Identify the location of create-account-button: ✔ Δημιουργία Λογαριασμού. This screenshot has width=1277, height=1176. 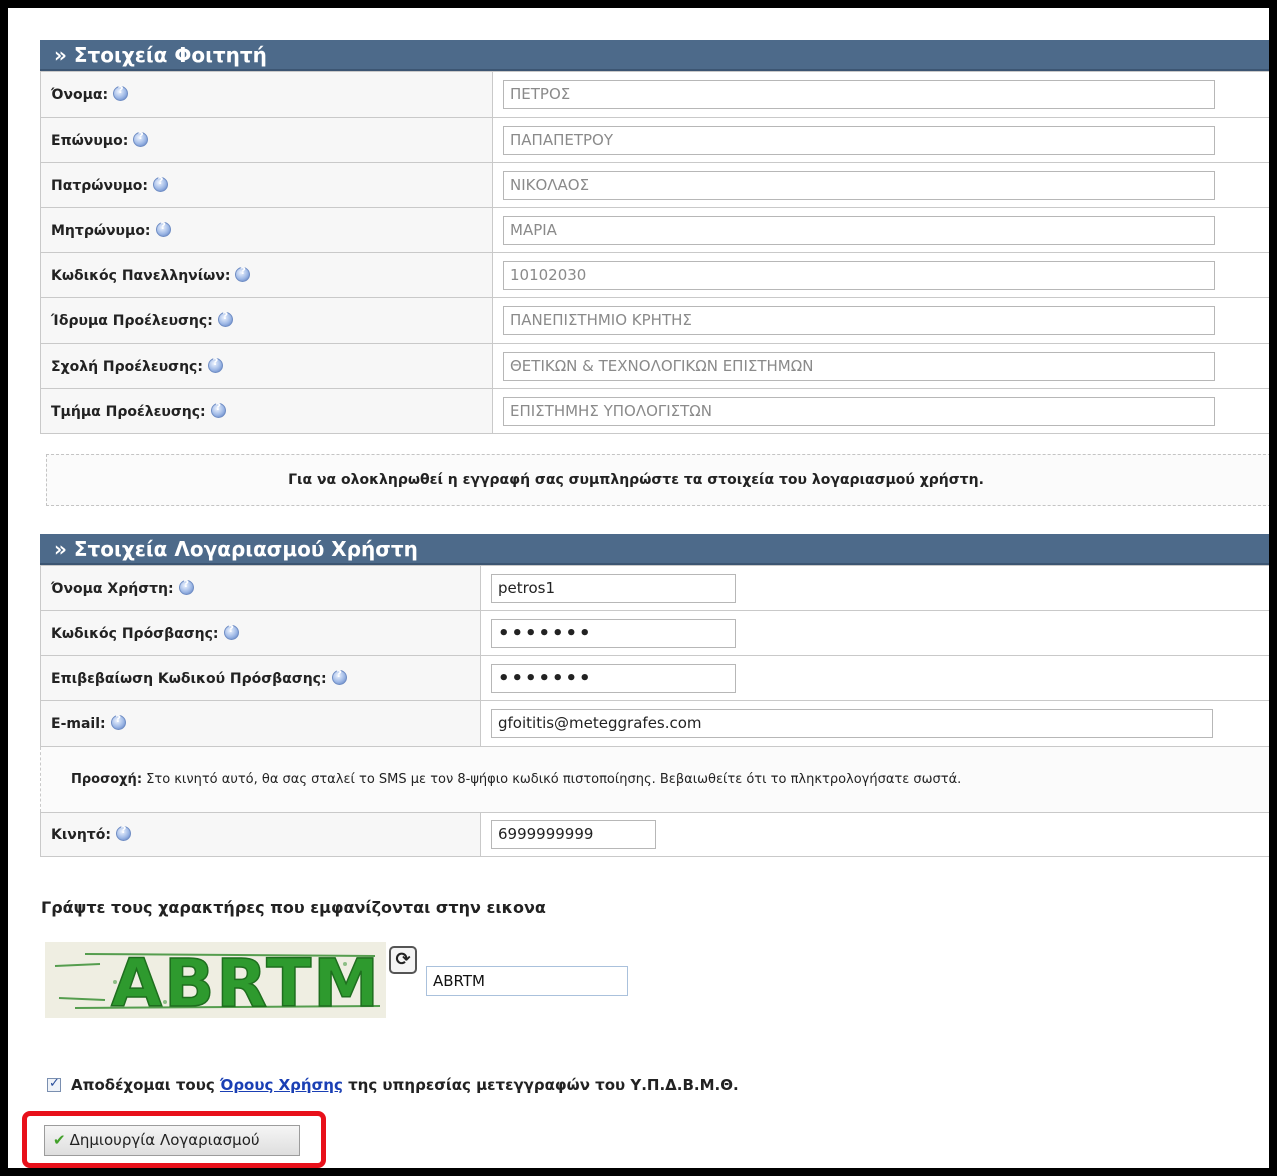
(172, 1140).